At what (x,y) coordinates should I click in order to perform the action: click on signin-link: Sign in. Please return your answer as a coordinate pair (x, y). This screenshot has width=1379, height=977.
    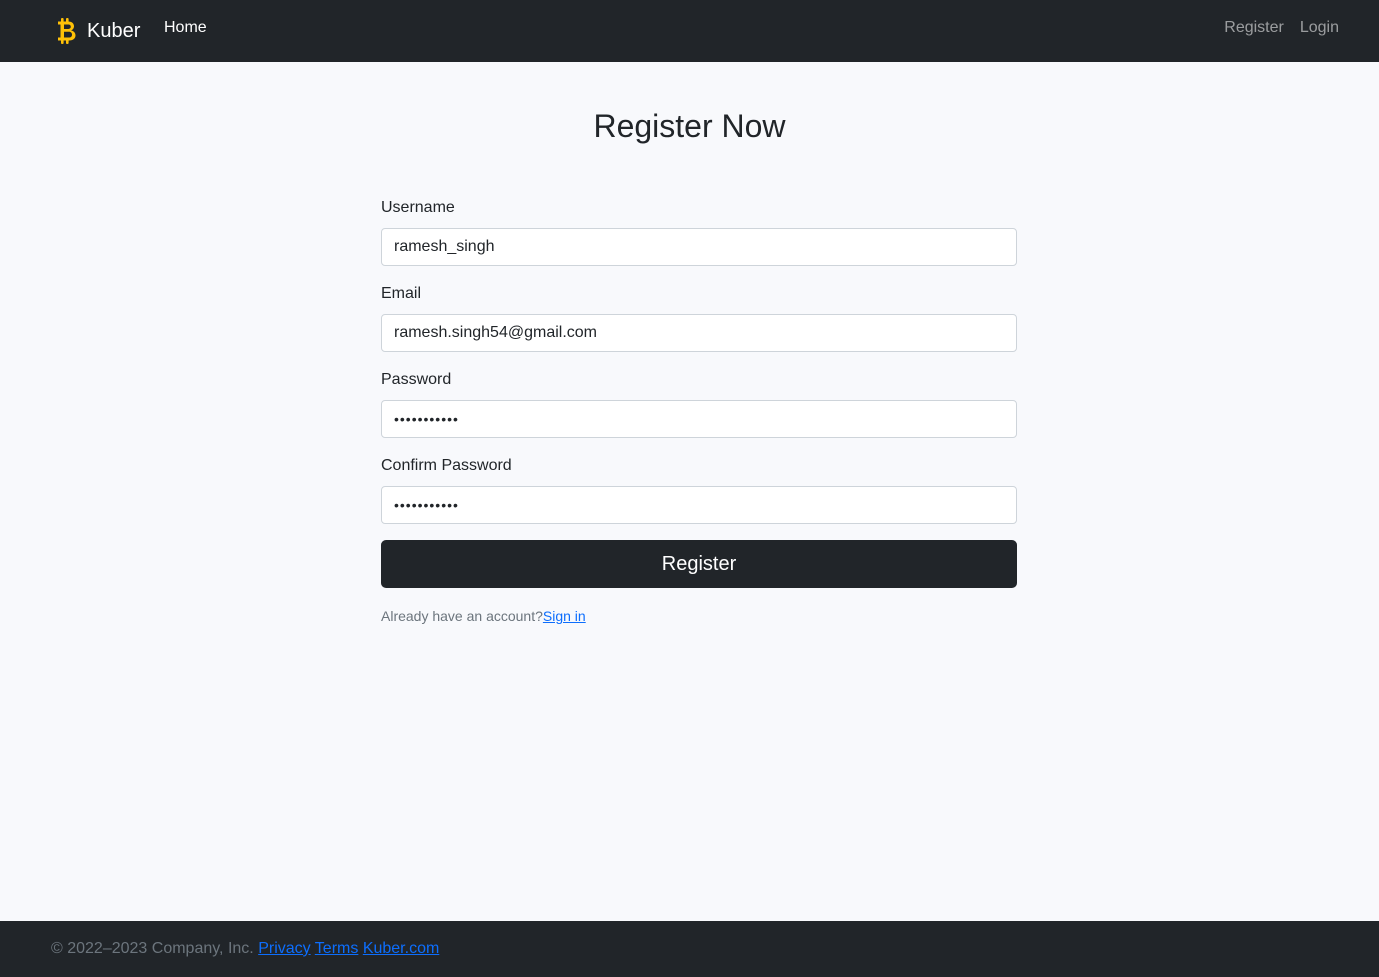
    Looking at the image, I should click on (564, 616).